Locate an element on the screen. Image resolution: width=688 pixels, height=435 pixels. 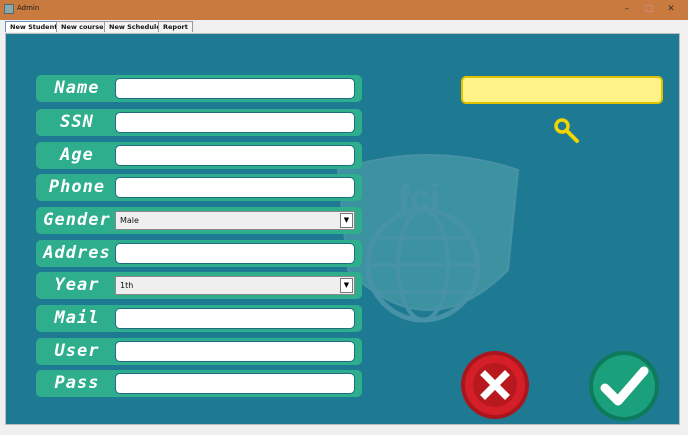
tab-new-course: New course is located at coordinates (82, 26).